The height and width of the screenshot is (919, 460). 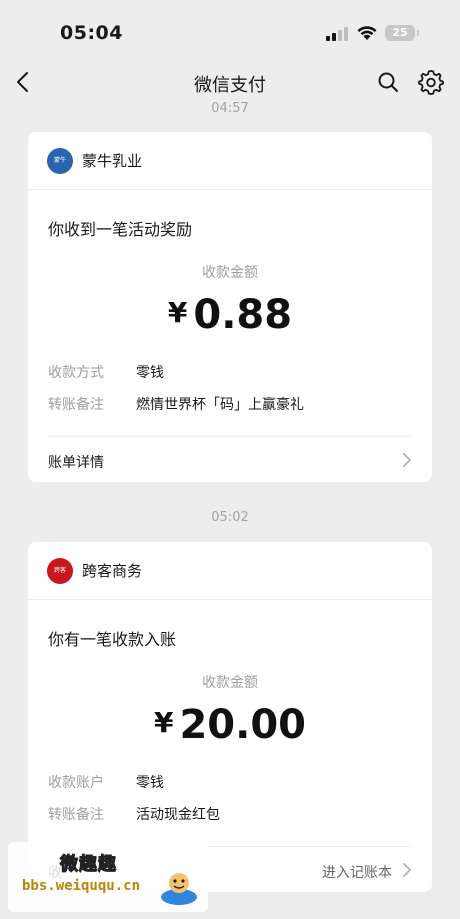 I want to click on bill-details-link: 账单详情, so click(x=76, y=462).